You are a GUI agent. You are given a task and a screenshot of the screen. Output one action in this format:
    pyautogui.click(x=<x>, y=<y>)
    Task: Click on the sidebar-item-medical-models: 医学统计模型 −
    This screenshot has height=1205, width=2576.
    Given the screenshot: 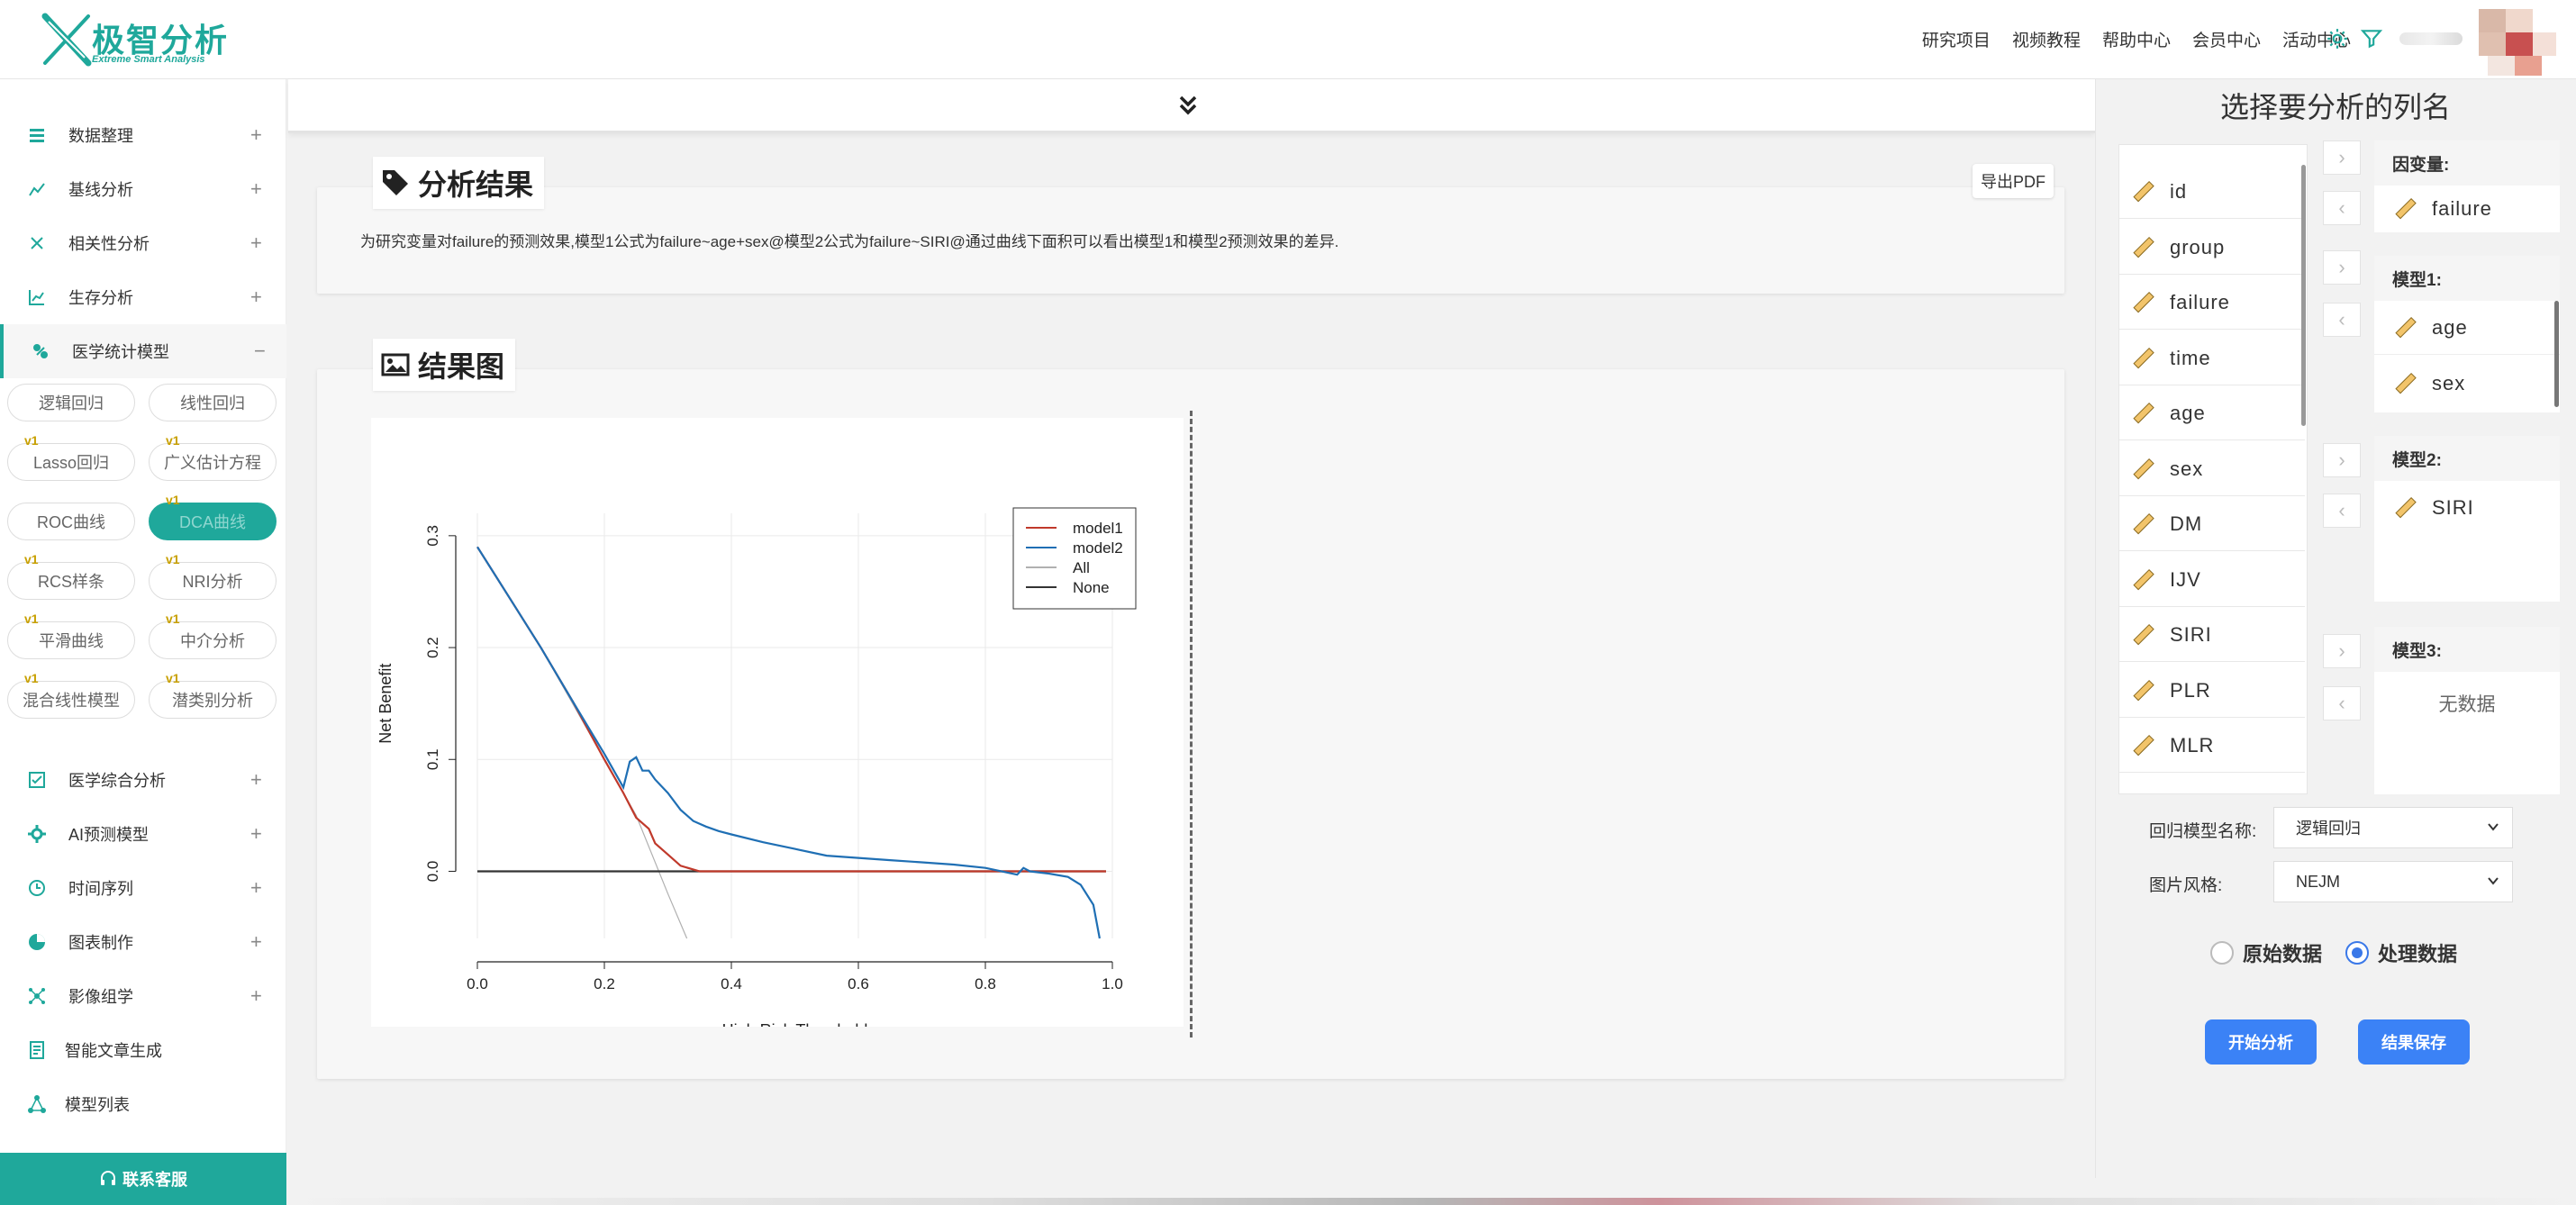 What is the action you would take?
    pyautogui.click(x=143, y=351)
    